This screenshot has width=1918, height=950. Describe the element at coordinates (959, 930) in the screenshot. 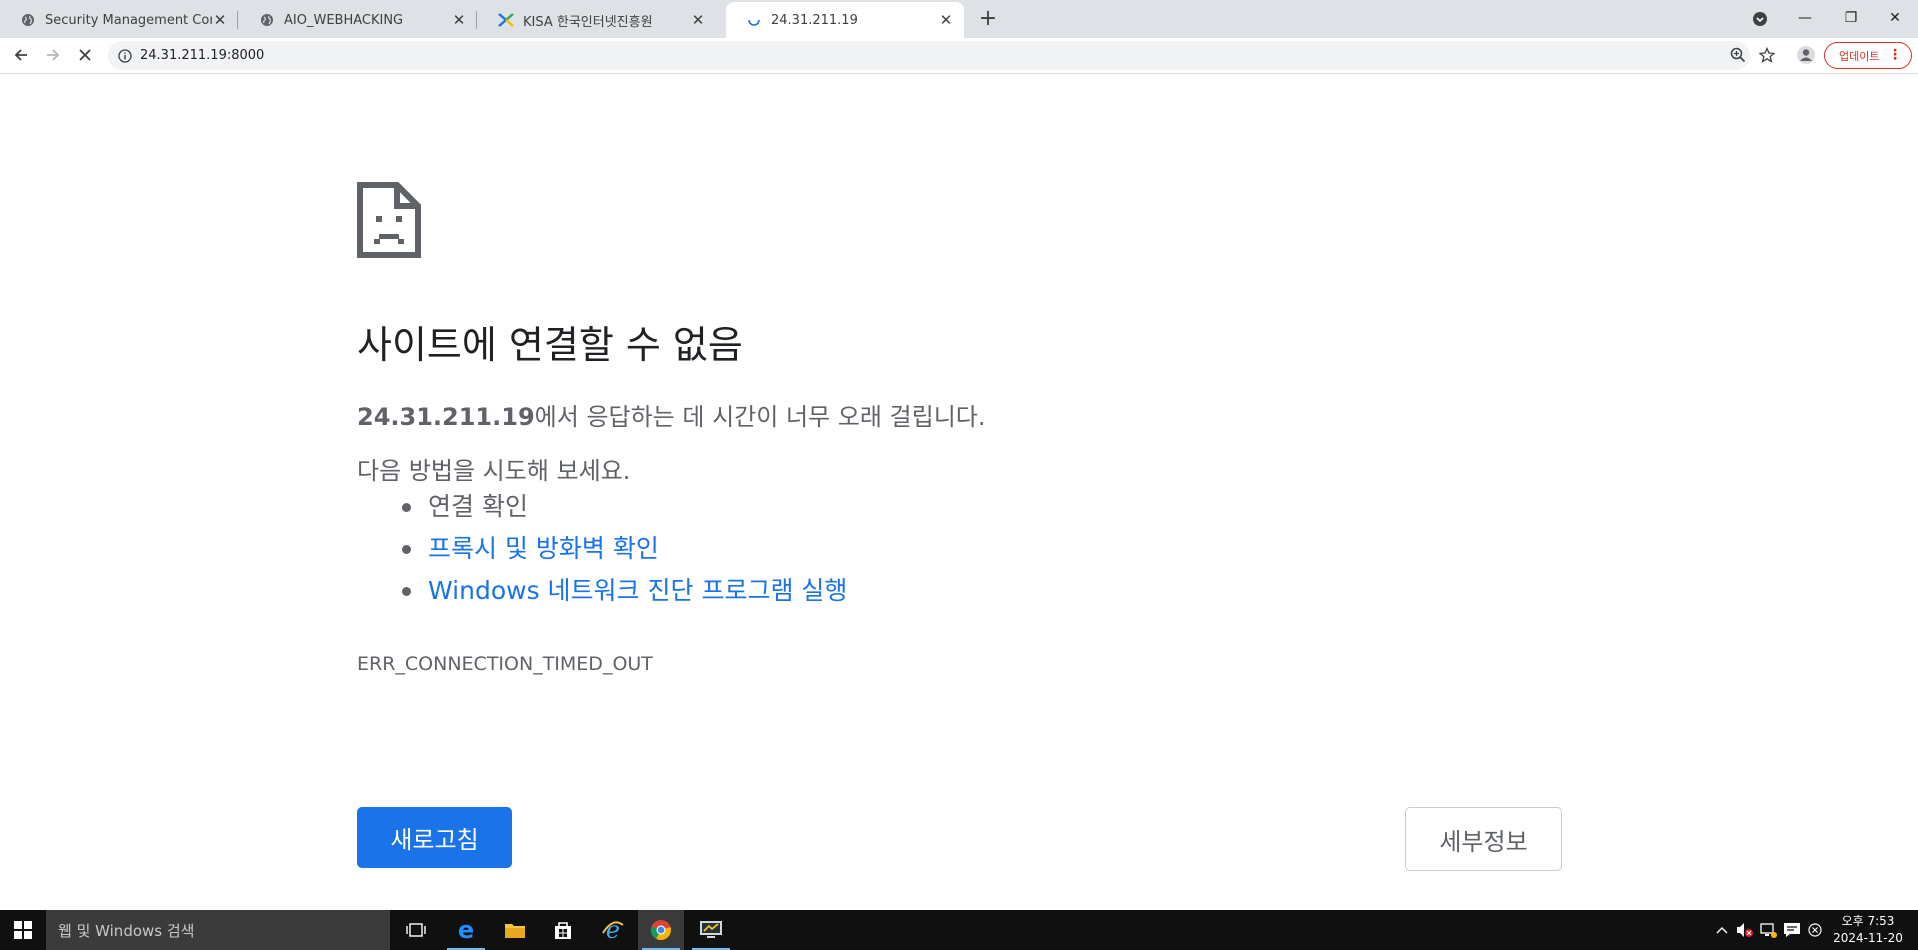

I see `windows-taskbar: 웹 및 Windows 검색 e e 오후 7:53 2024-11-20` at that location.